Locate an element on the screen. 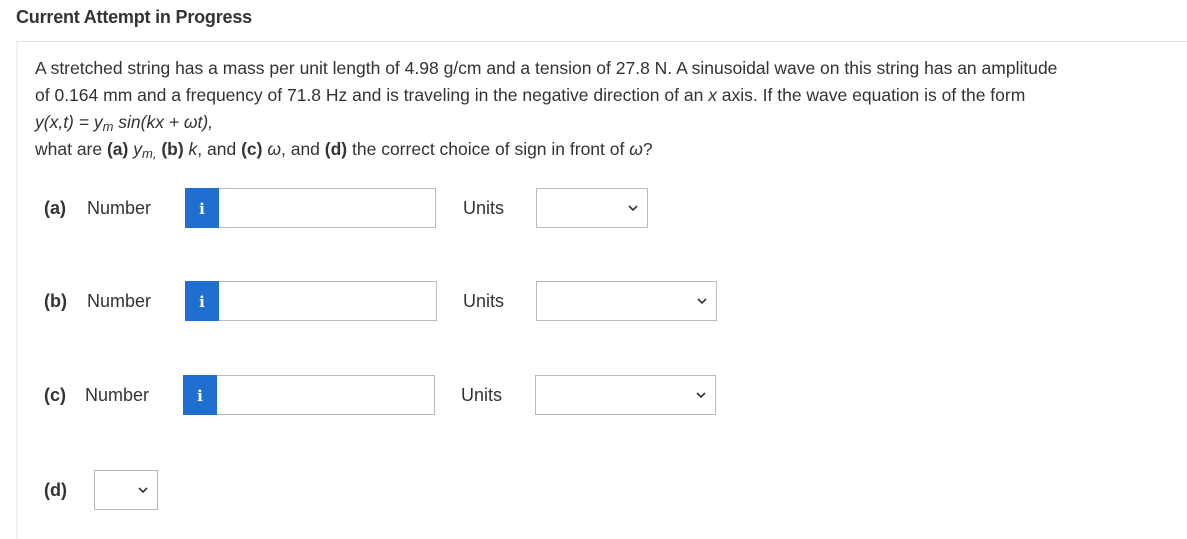 The image size is (1187, 539). answer-row-c: (c) Number i Units is located at coordinates (360, 396).